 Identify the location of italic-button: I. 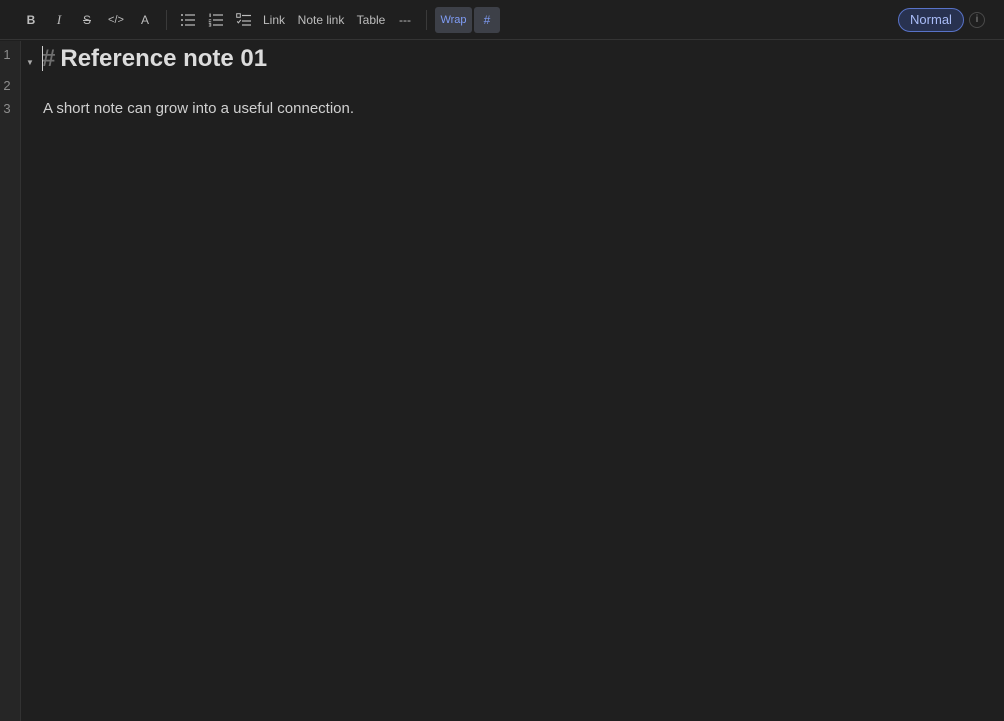
(59, 20).